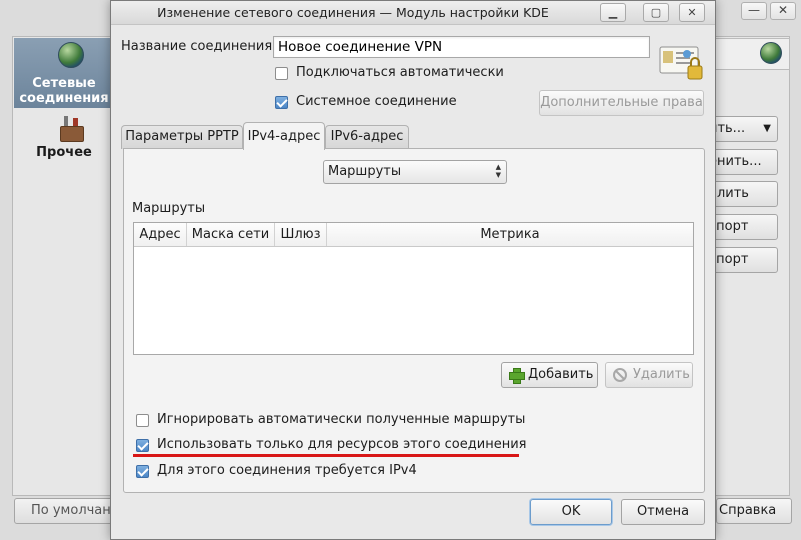  I want to click on routes-label: Маршруты, so click(169, 208).